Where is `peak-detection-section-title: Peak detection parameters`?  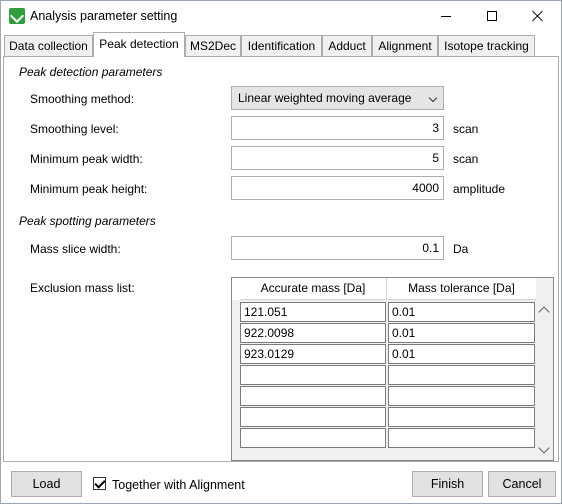 peak-detection-section-title: Peak detection parameters is located at coordinates (91, 72).